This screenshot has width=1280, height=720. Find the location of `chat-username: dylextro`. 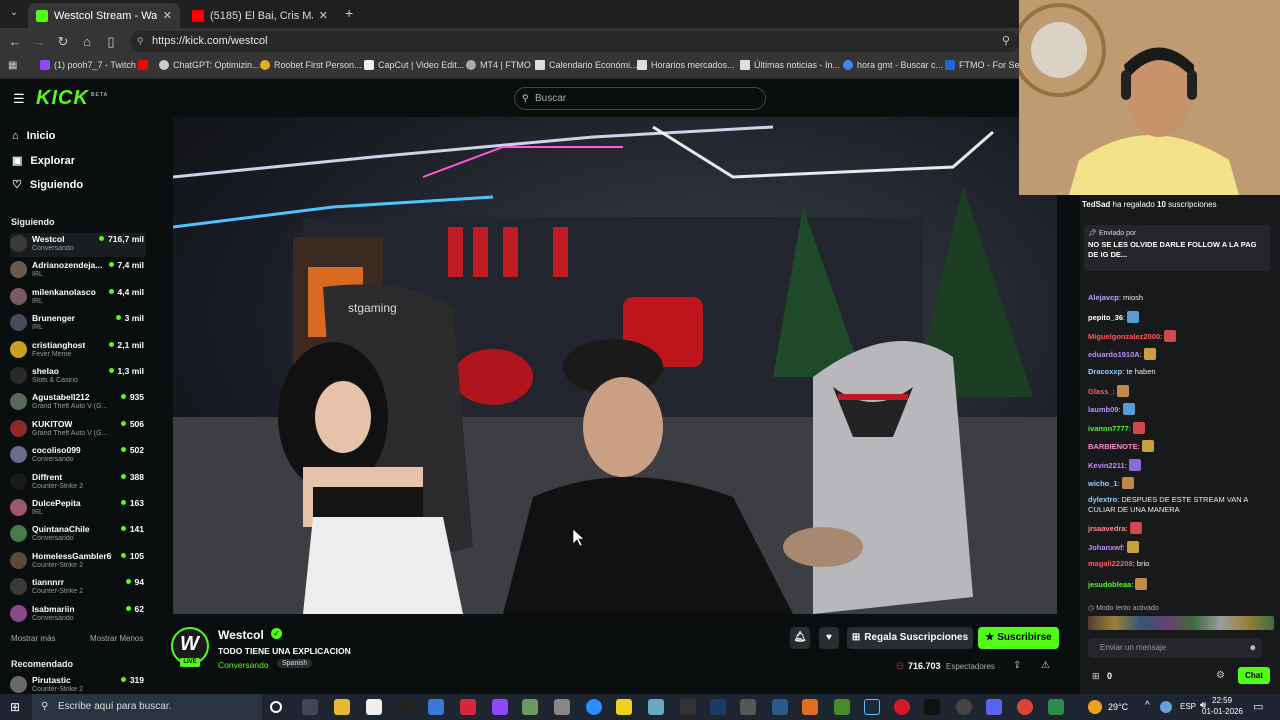

chat-username: dylextro is located at coordinates (1102, 499).